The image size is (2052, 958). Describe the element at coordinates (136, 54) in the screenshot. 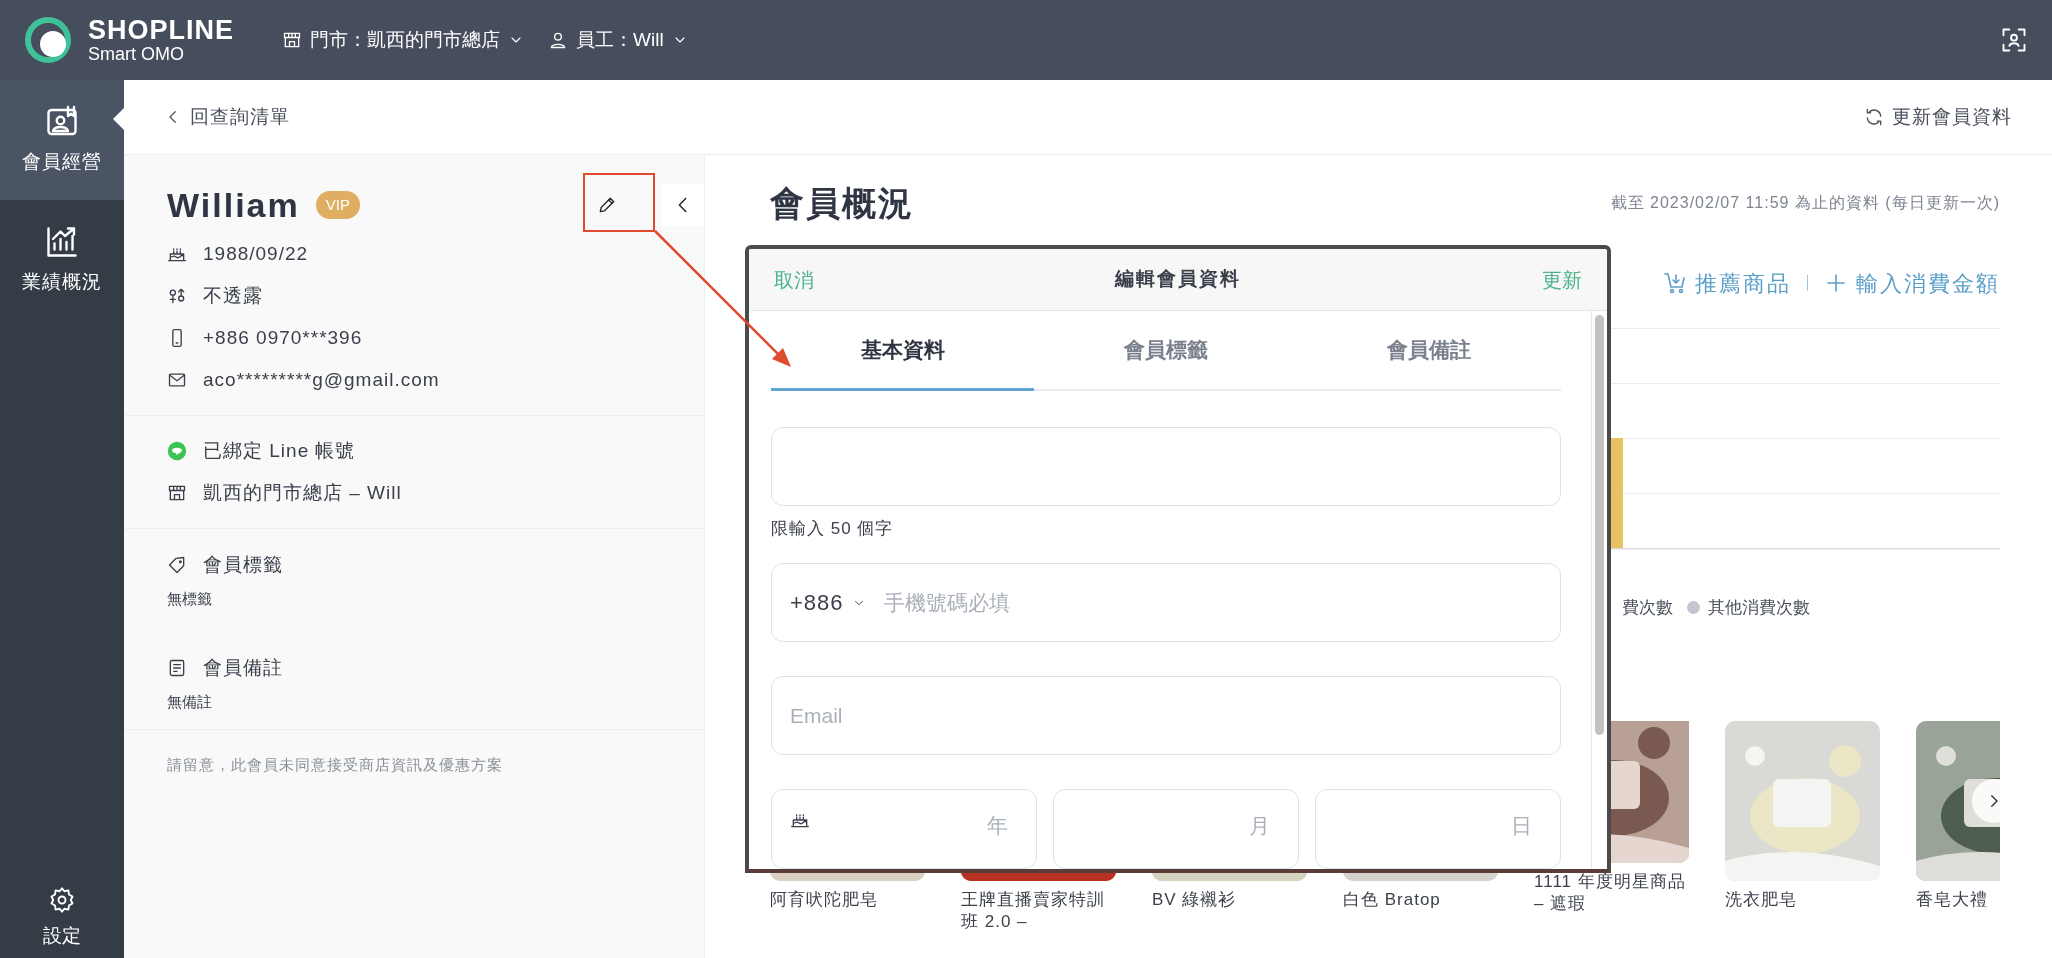

I see `brand-subtitle: Smart OMO` at that location.